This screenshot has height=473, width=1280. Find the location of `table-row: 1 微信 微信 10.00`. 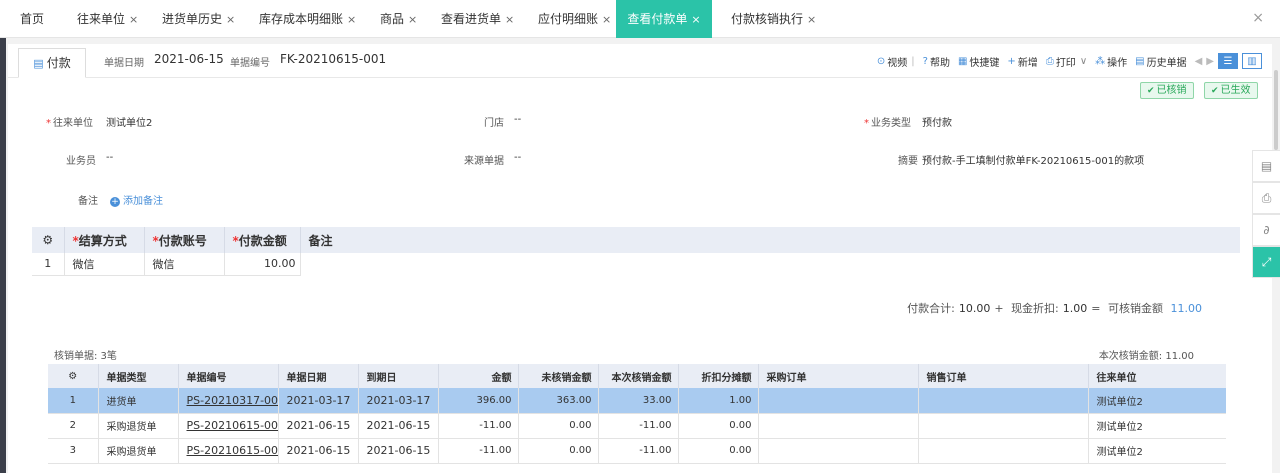

table-row: 1 微信 微信 10.00 is located at coordinates (636, 264).